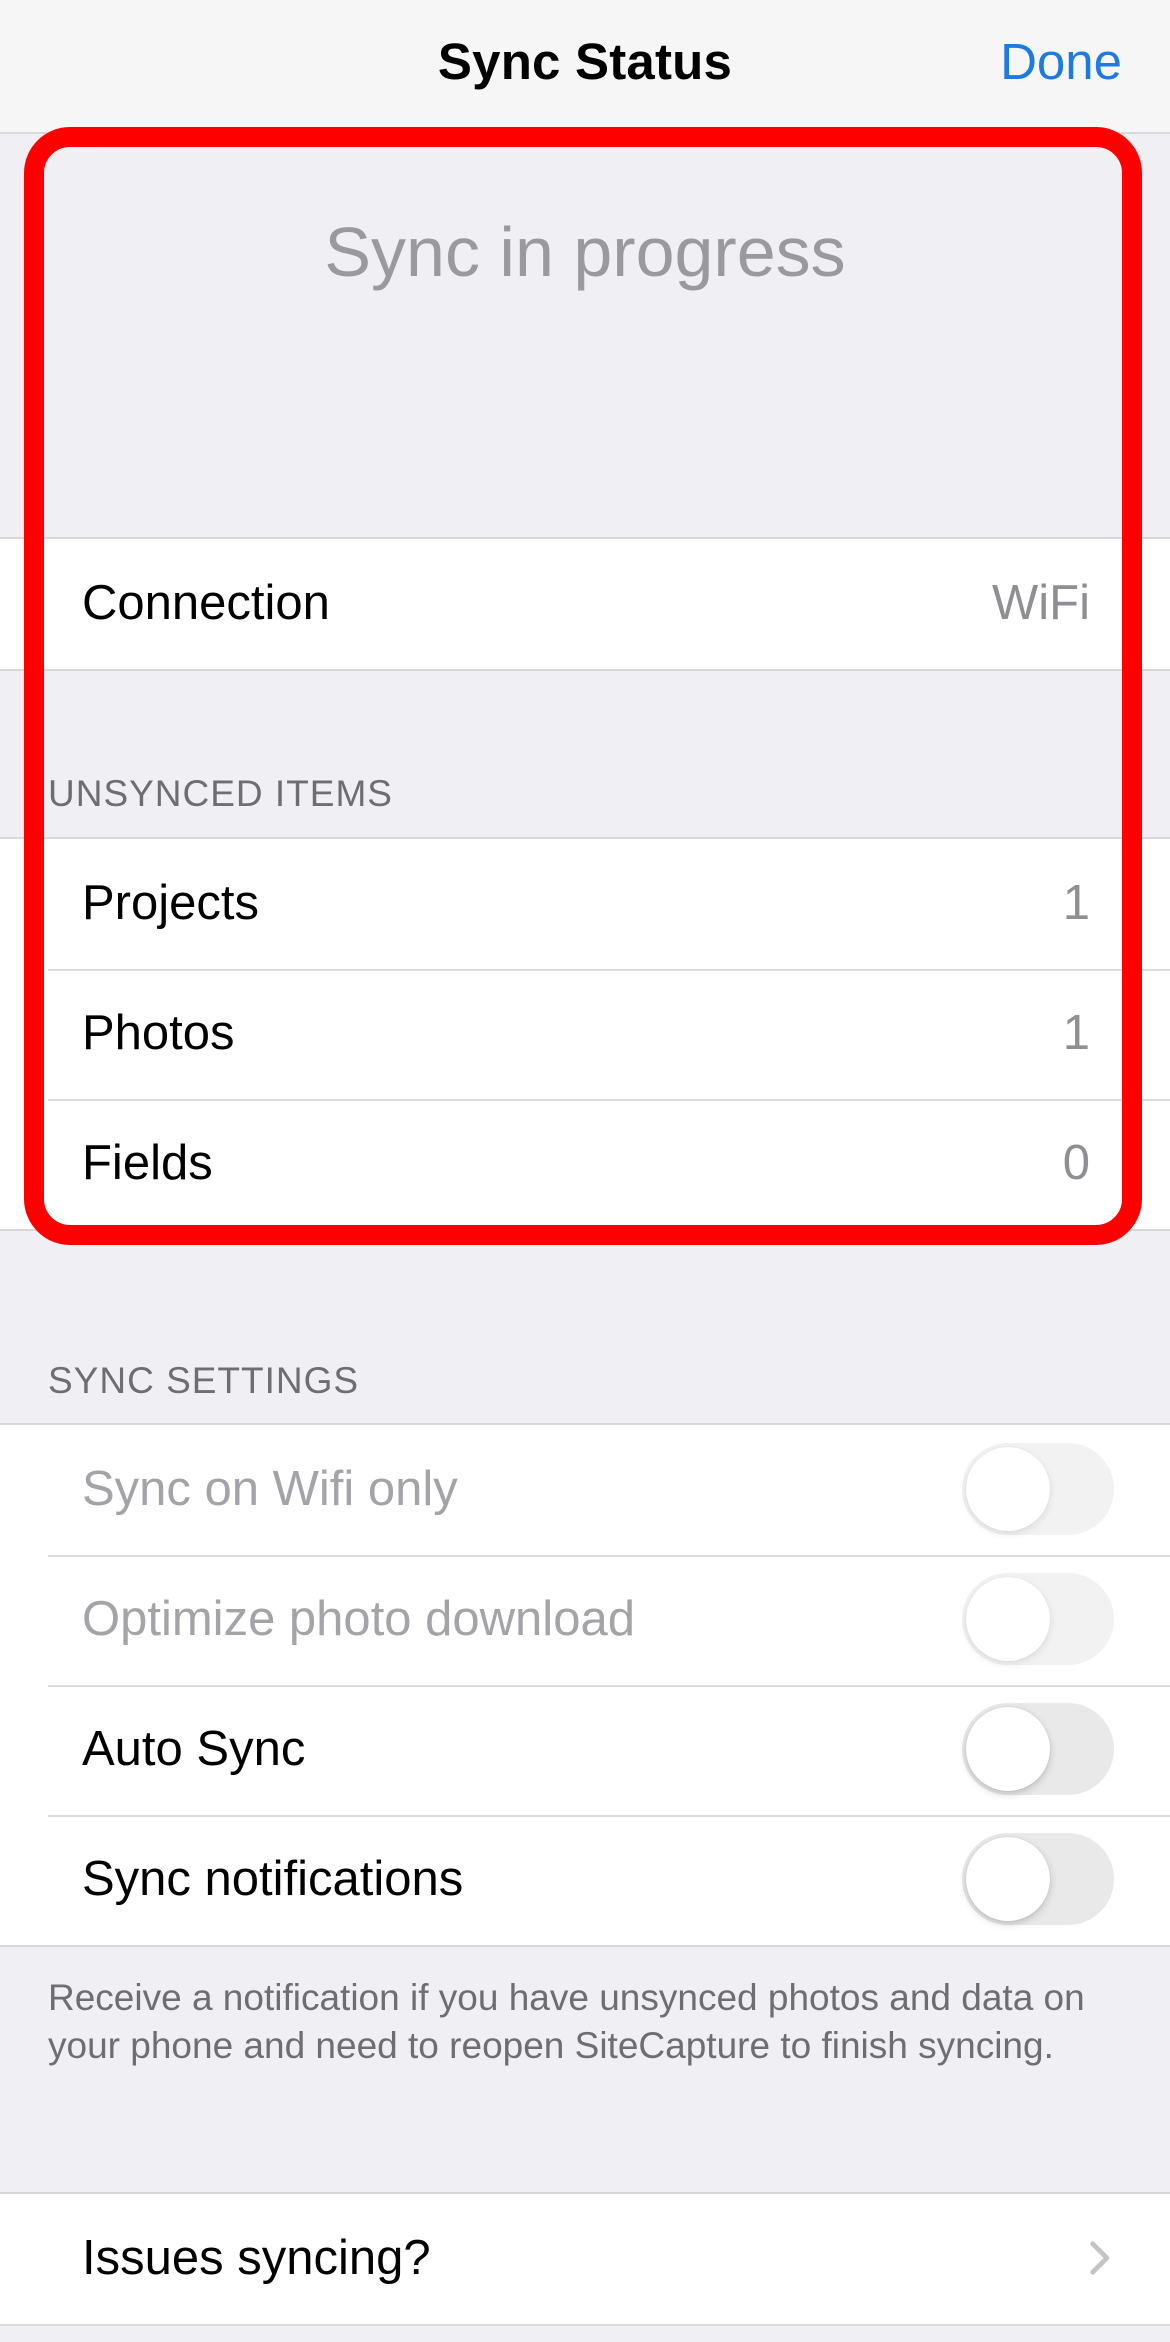 The width and height of the screenshot is (1170, 2342). What do you see at coordinates (1076, 1163) in the screenshot?
I see `row-count: 0` at bounding box center [1076, 1163].